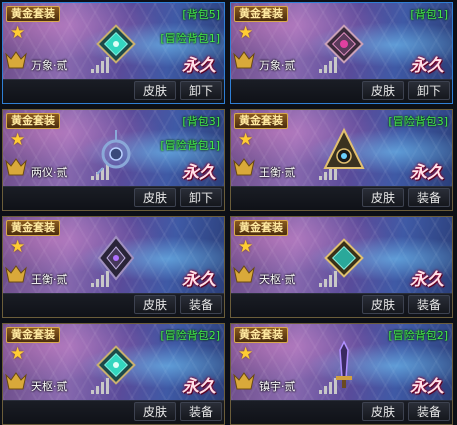 Image resolution: width=457 pixels, height=425 pixels. I want to click on bag-location-1: [冒险背包3], so click(418, 121).